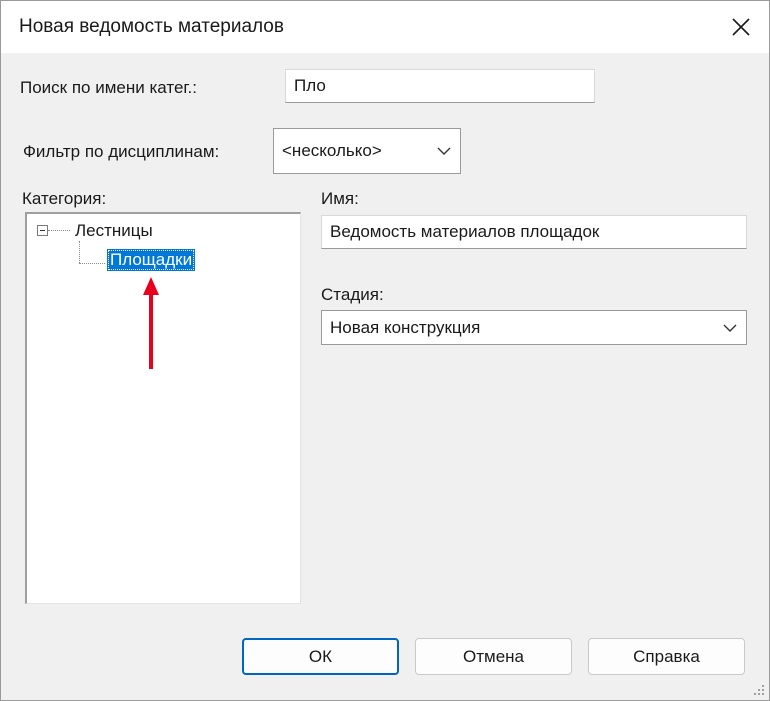 Image resolution: width=770 pixels, height=701 pixels. What do you see at coordinates (332, 150) in the screenshot?
I see `discipline-filter-value: <несколько>` at bounding box center [332, 150].